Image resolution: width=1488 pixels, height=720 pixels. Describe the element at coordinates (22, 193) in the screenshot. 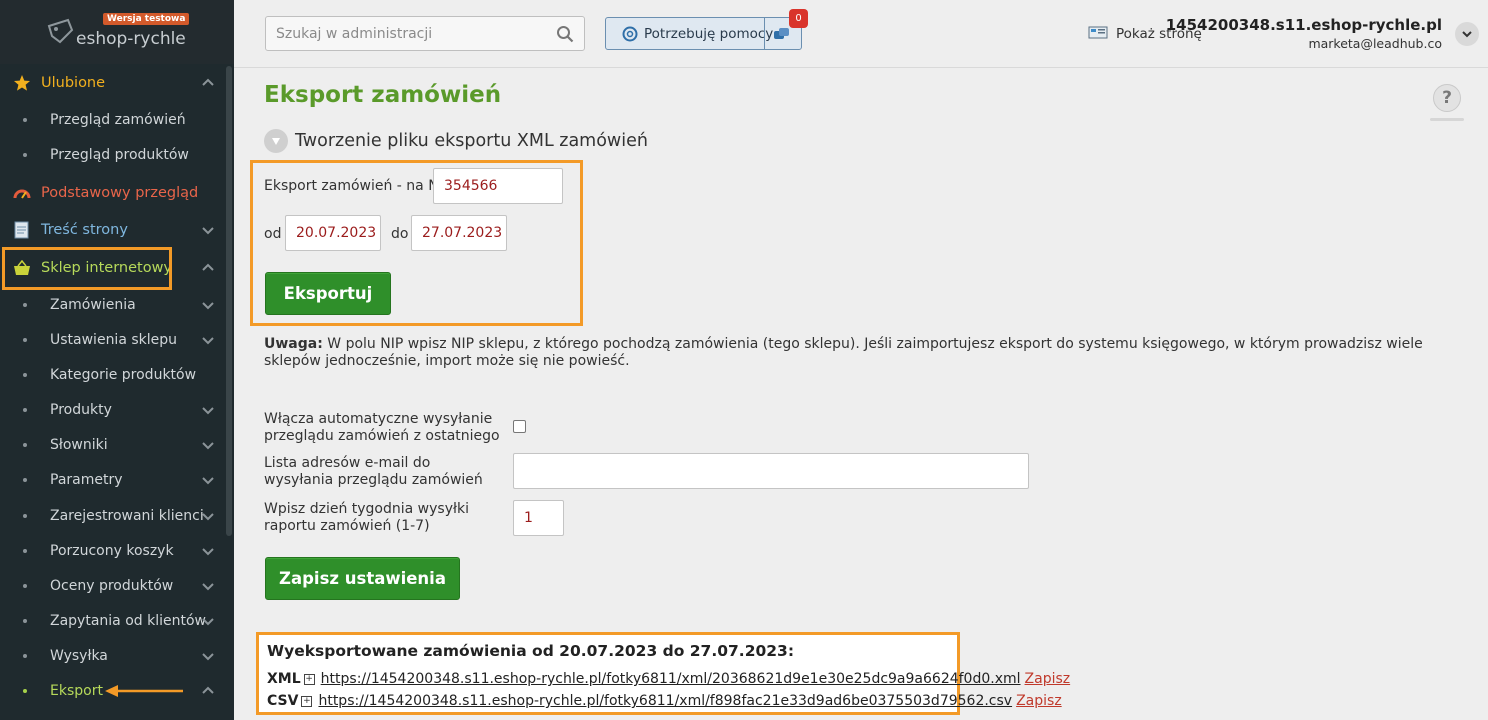

I see `gauge-icon` at that location.